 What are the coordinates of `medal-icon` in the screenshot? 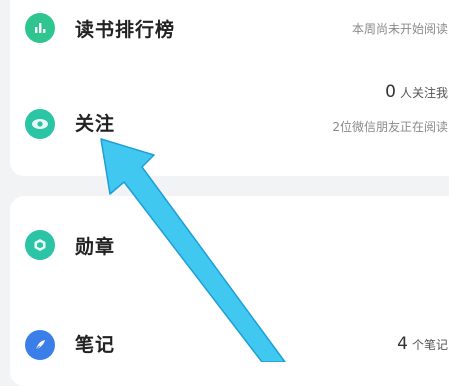 It's located at (40, 245).